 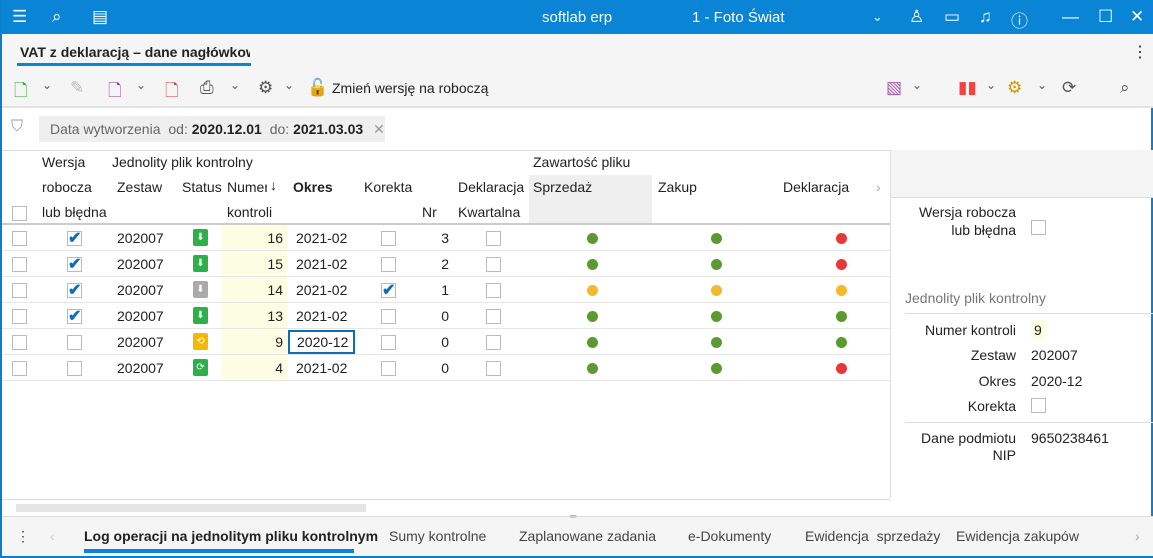 I want to click on add-document-icon: 🗋, so click(x=21, y=92).